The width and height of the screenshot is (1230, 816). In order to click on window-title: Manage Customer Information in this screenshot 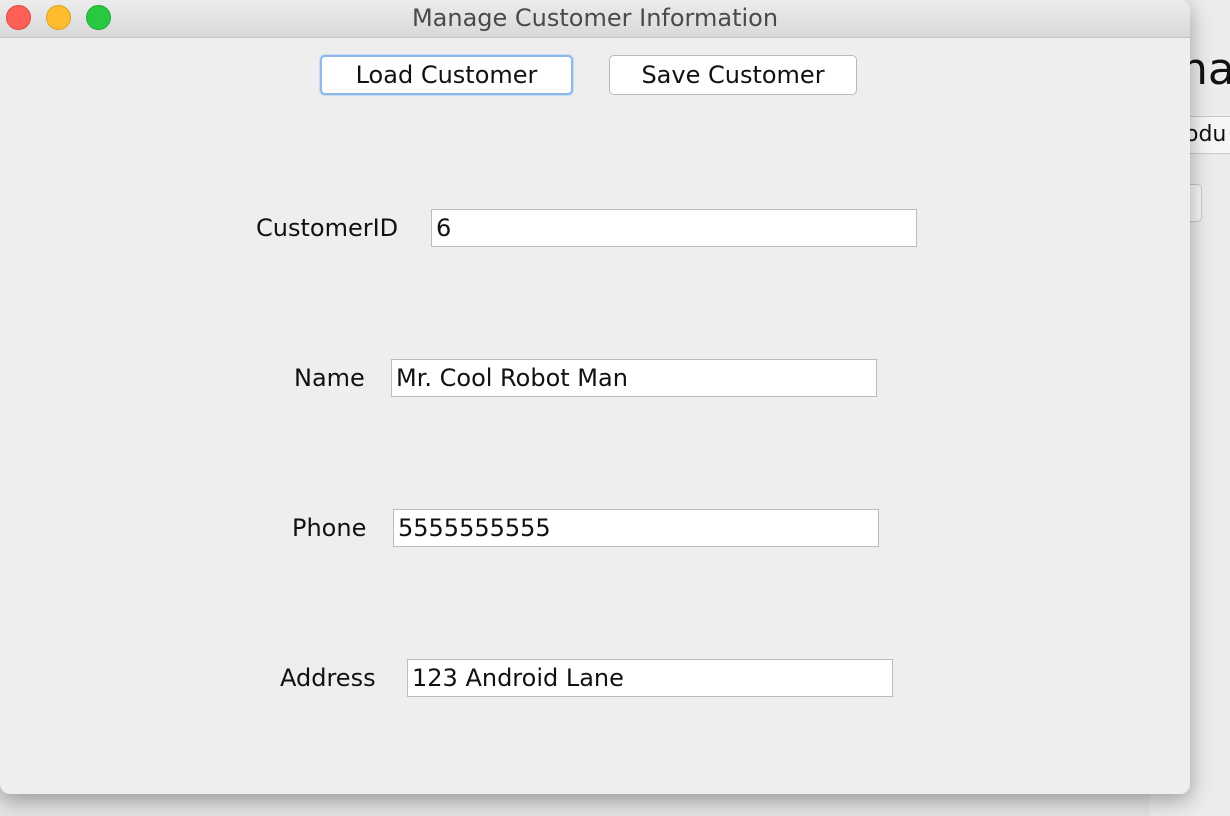, I will do `click(595, 18)`.